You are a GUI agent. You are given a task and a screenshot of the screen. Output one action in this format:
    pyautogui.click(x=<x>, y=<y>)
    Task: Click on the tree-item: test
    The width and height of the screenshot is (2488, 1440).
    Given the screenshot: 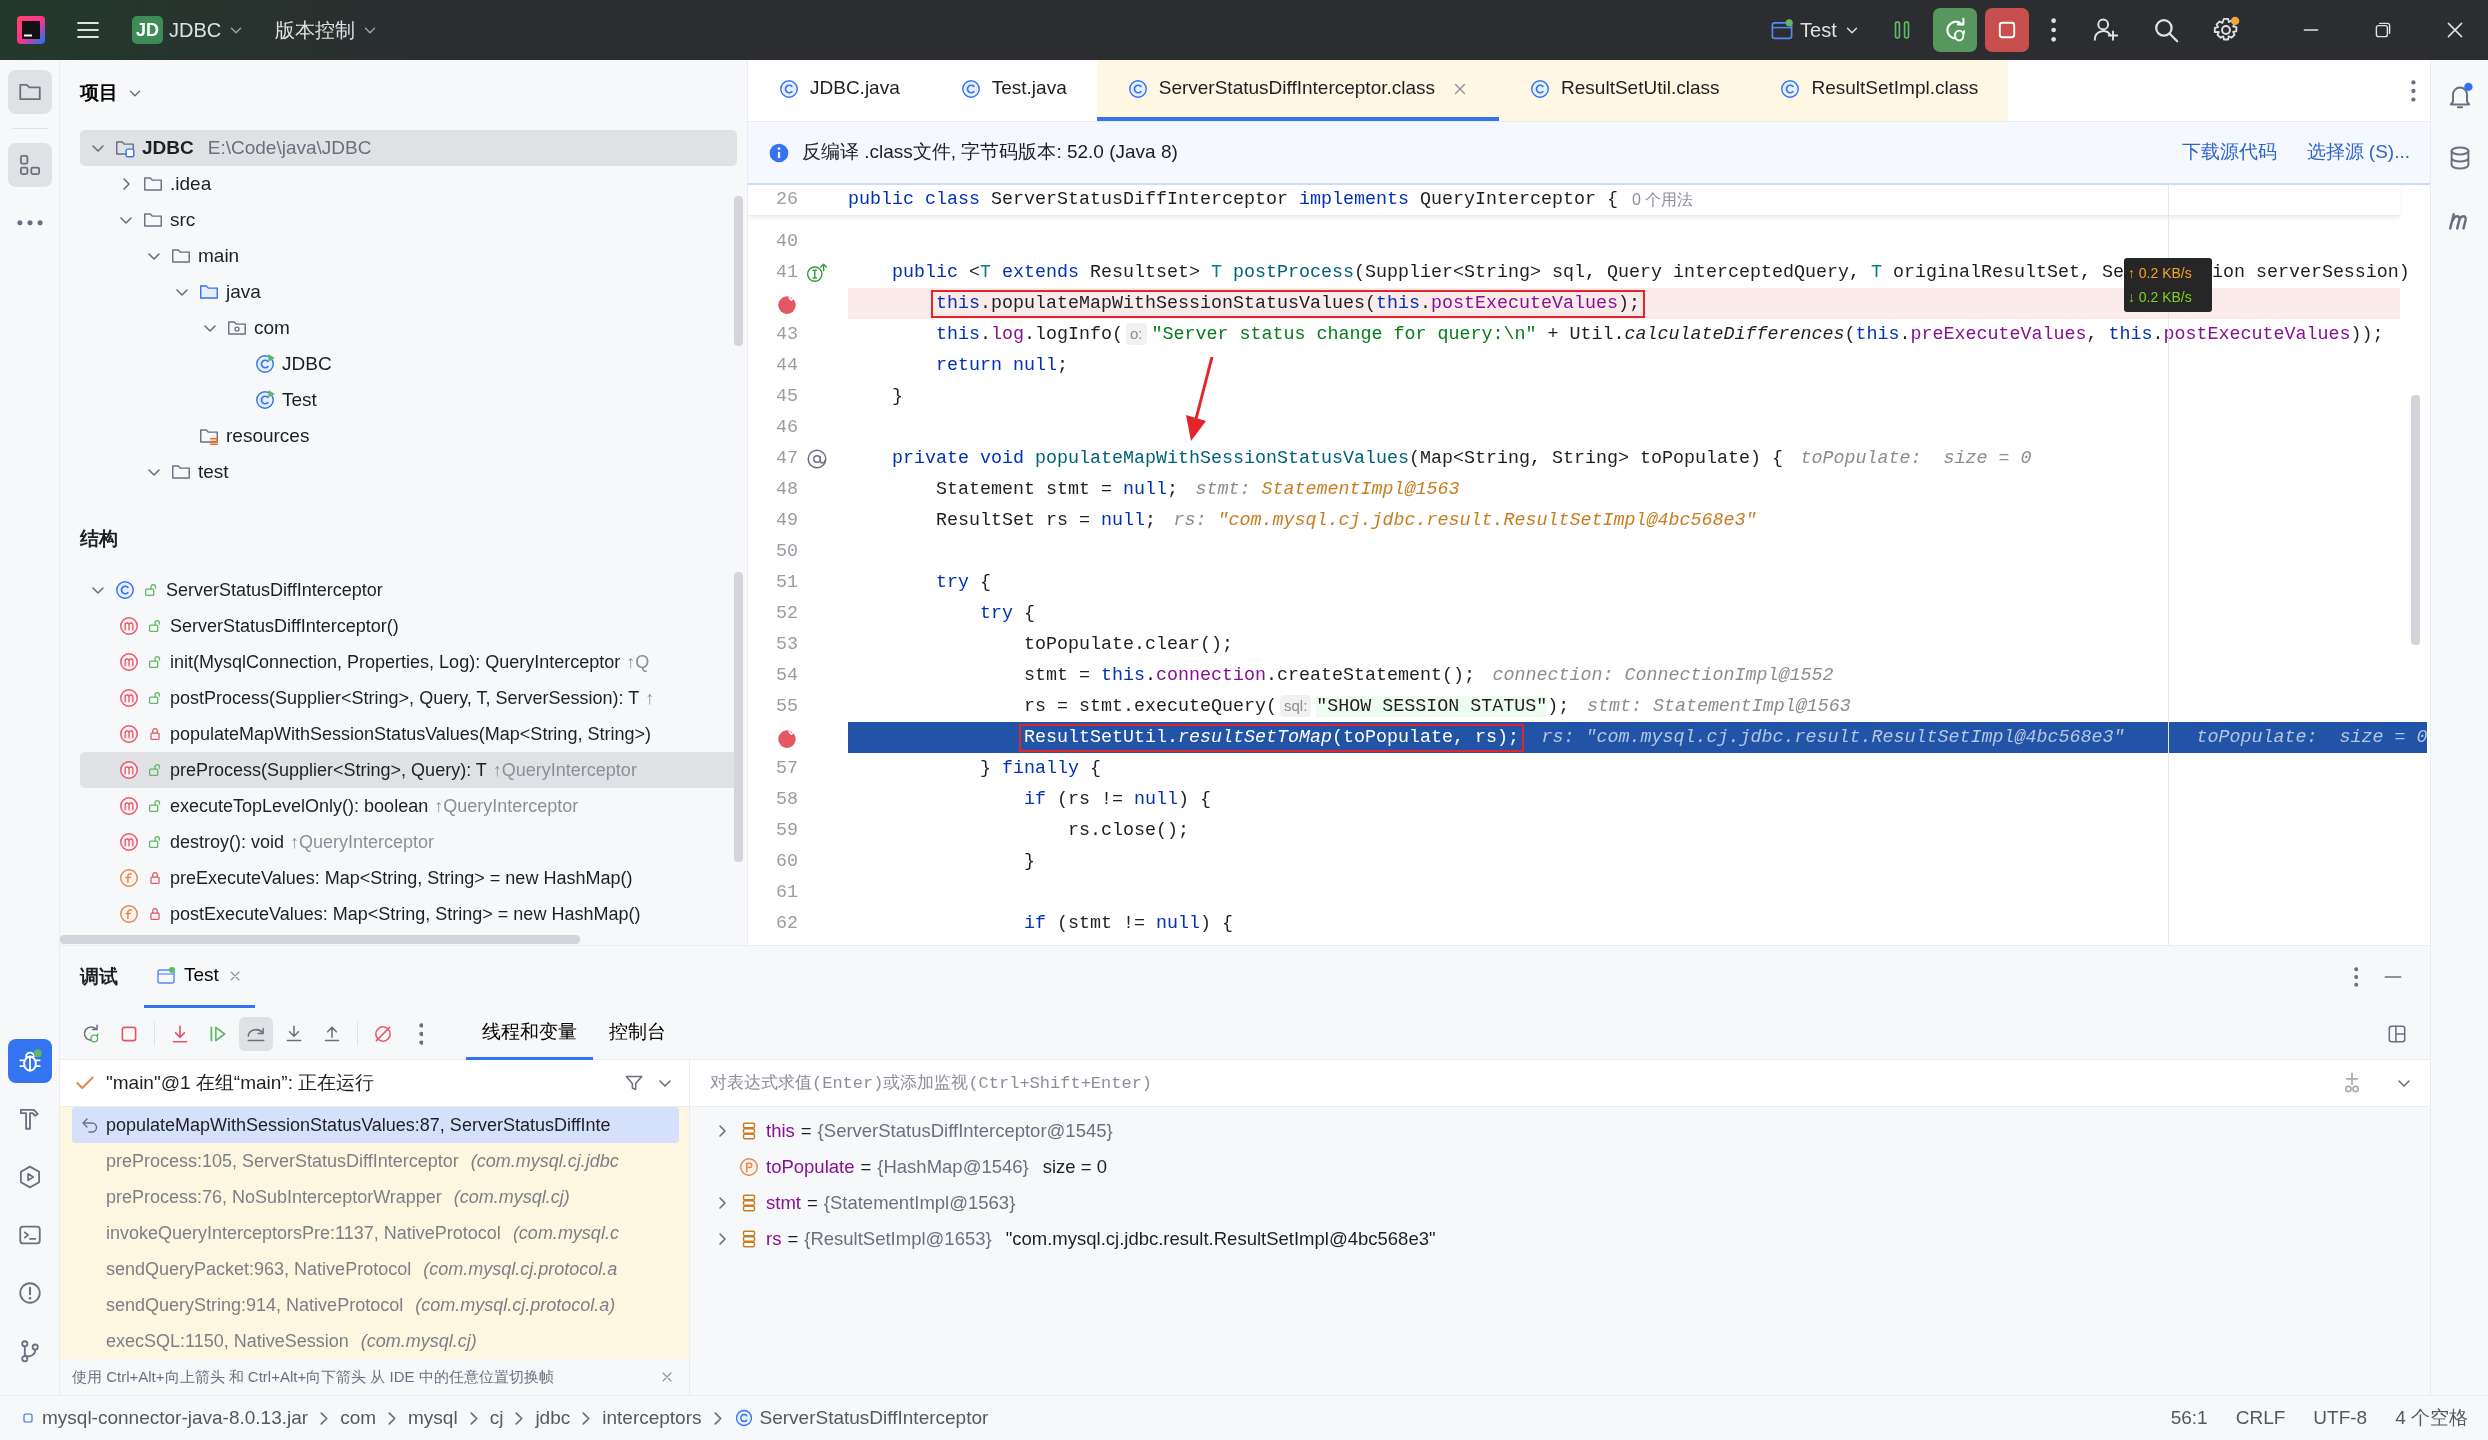 What is the action you would take?
    pyautogui.click(x=408, y=472)
    